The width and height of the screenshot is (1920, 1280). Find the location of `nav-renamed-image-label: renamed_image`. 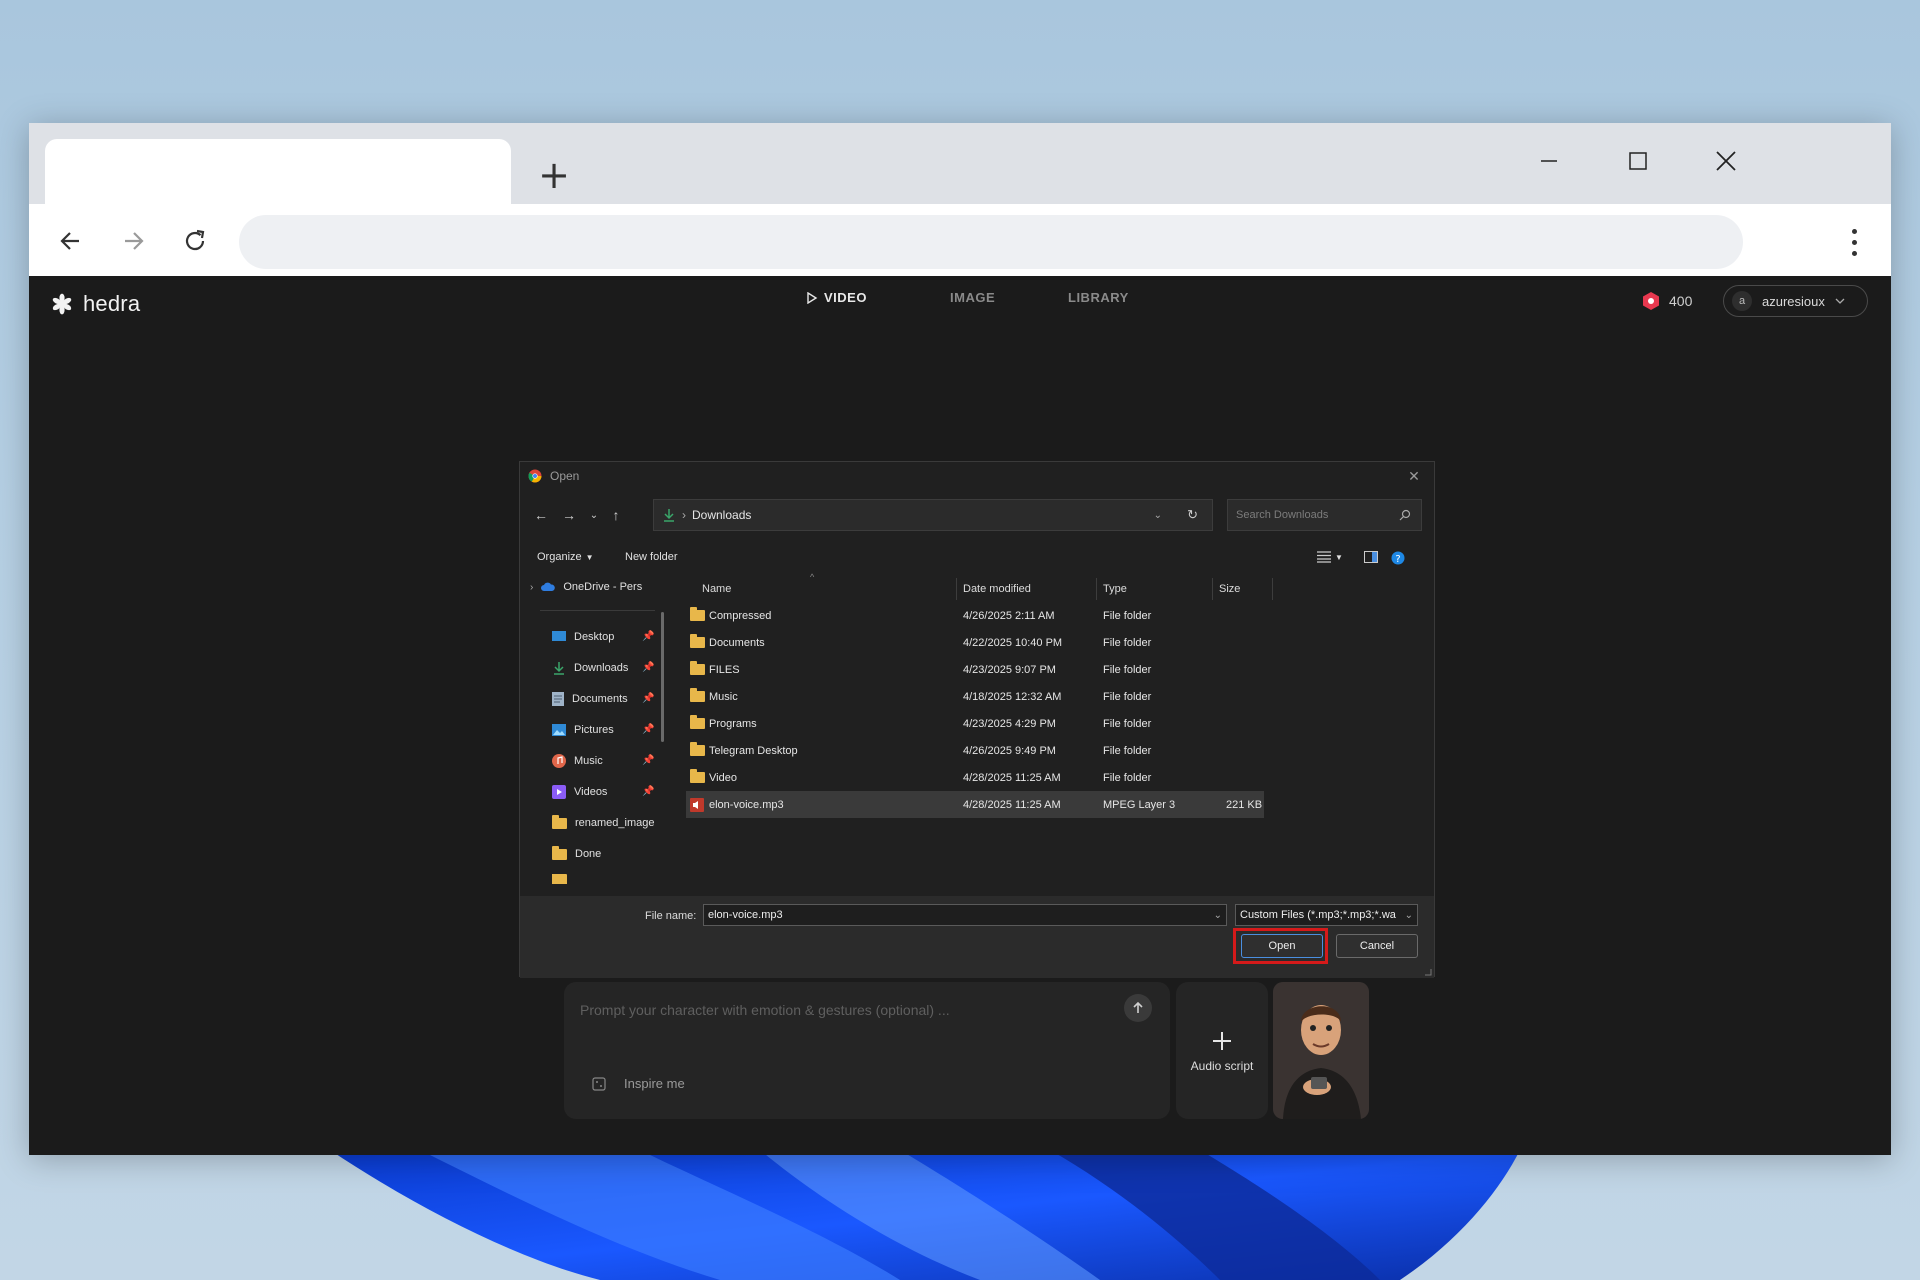

nav-renamed-image-label: renamed_image is located at coordinates (615, 823).